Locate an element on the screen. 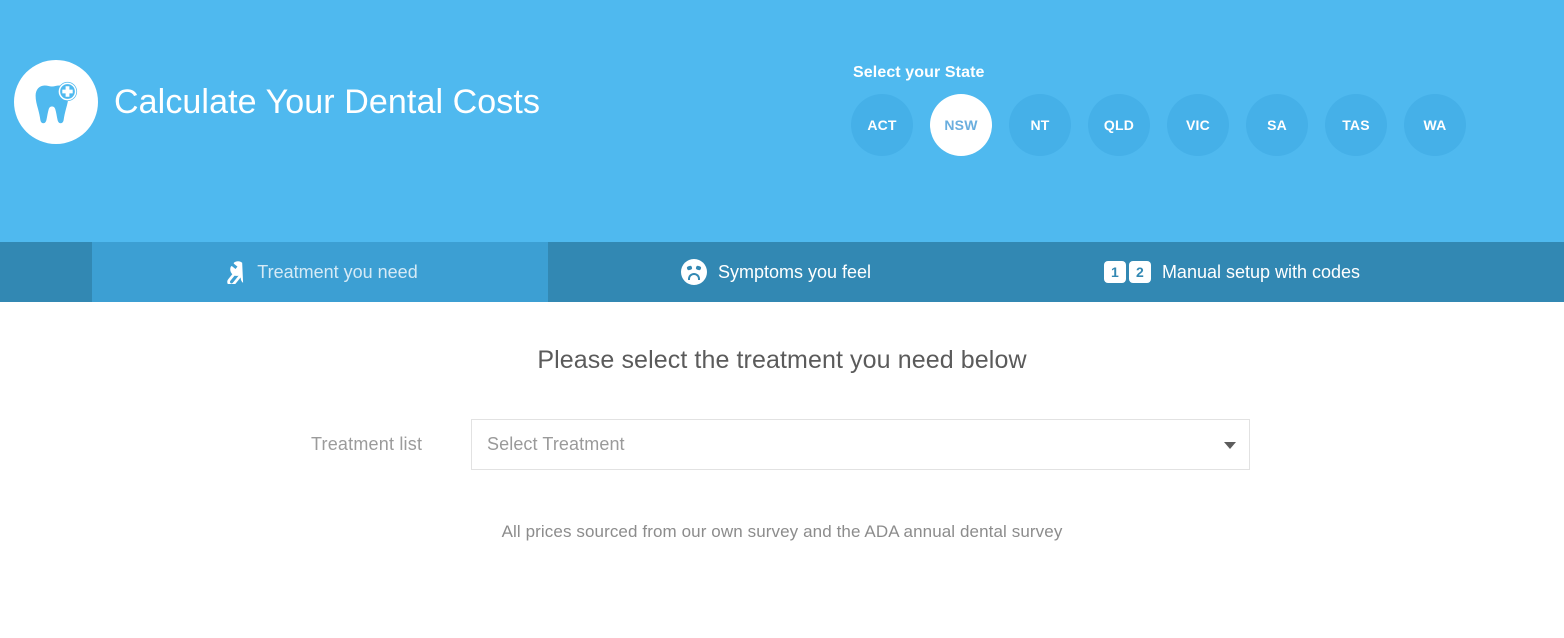  state-button-nsw: NSW is located at coordinates (961, 125).